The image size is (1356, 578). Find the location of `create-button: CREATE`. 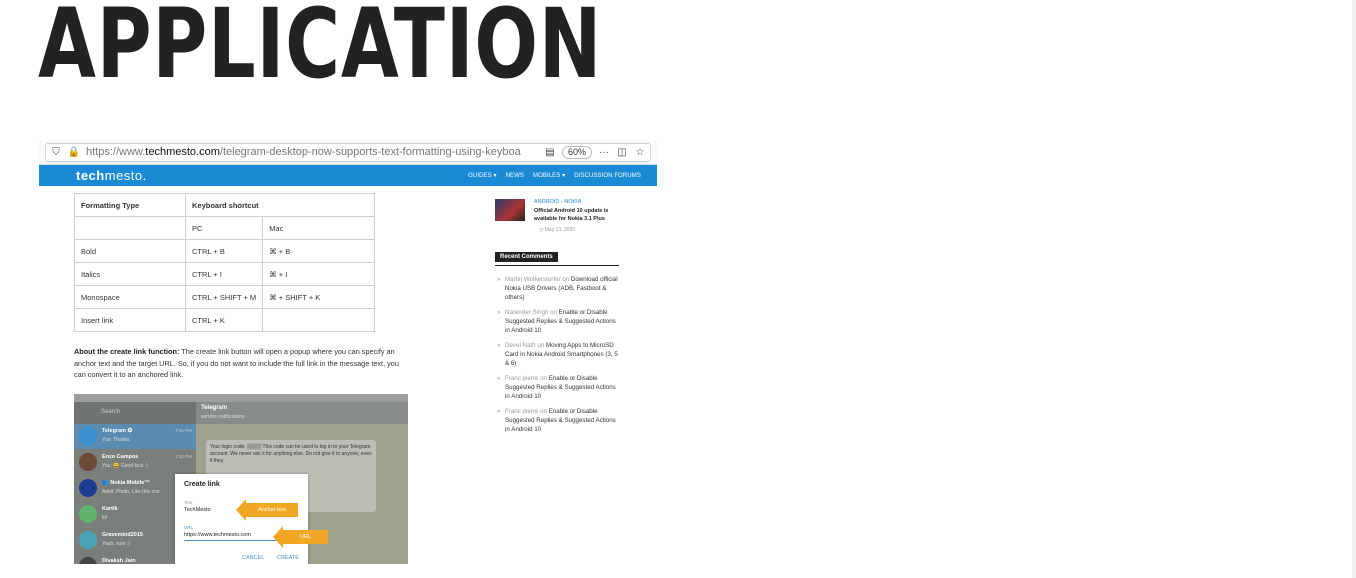

create-button: CREATE is located at coordinates (288, 558).